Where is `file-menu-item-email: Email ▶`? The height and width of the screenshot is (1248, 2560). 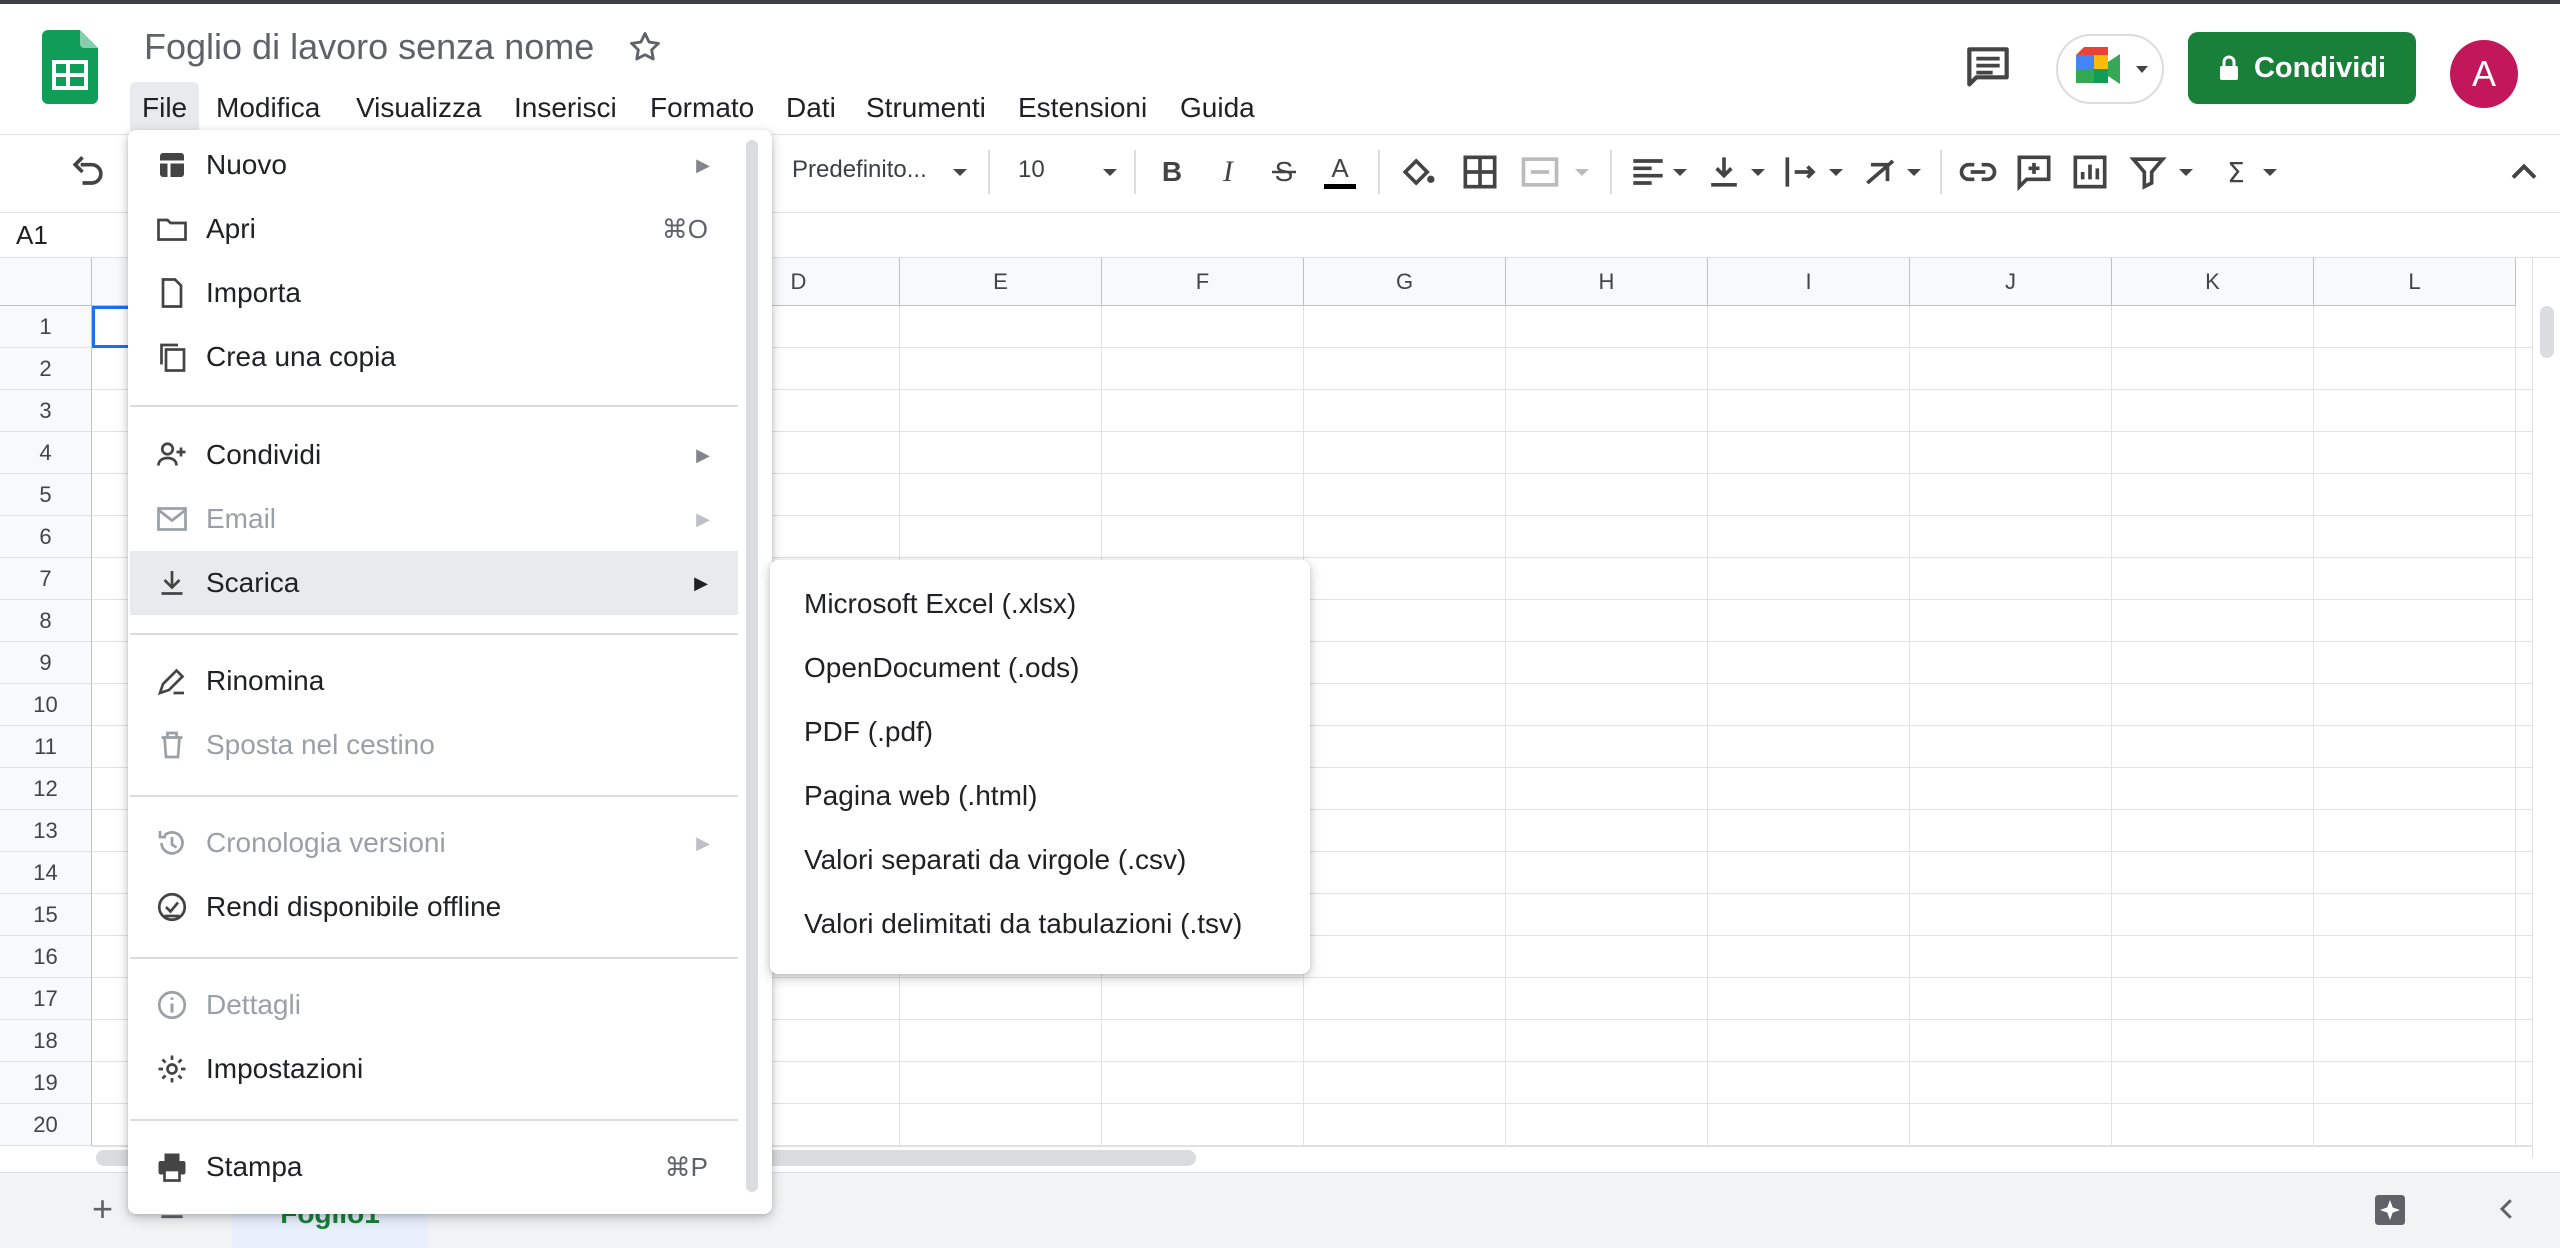 file-menu-item-email: Email ▶ is located at coordinates (435, 519).